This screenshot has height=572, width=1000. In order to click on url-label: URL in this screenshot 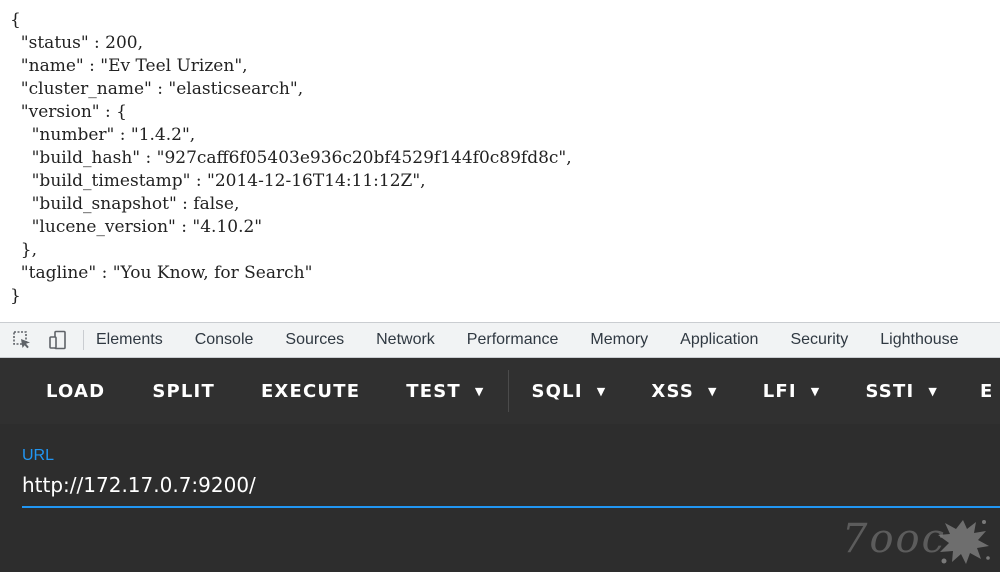, I will do `click(38, 455)`.